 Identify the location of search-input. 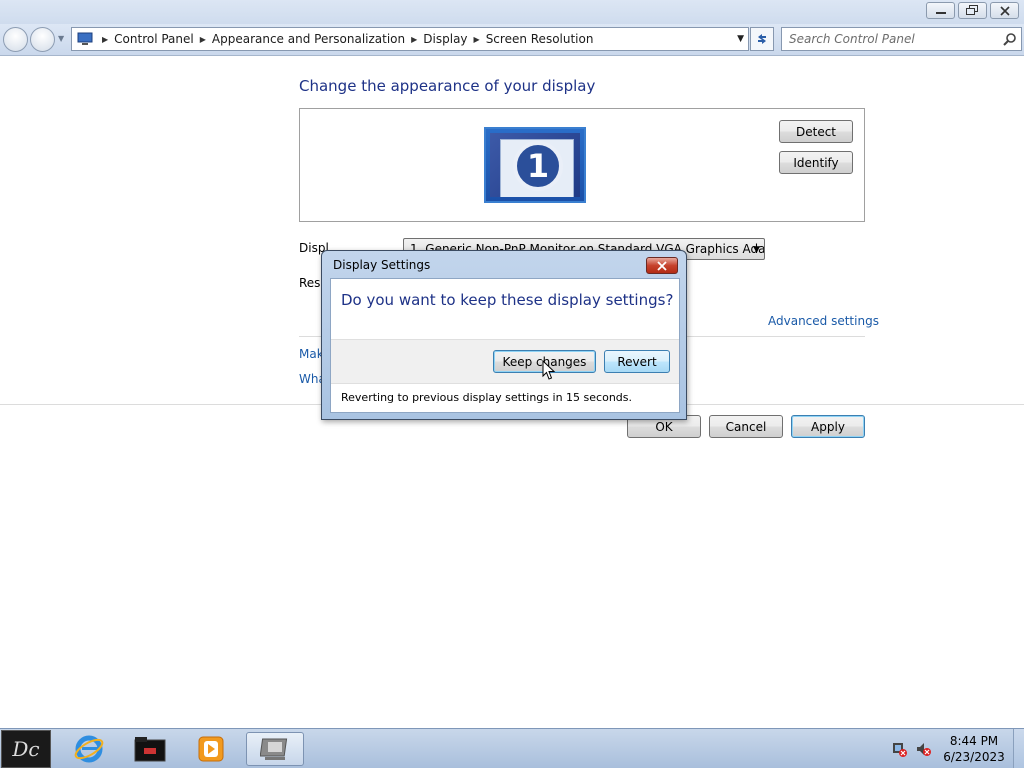
(894, 39).